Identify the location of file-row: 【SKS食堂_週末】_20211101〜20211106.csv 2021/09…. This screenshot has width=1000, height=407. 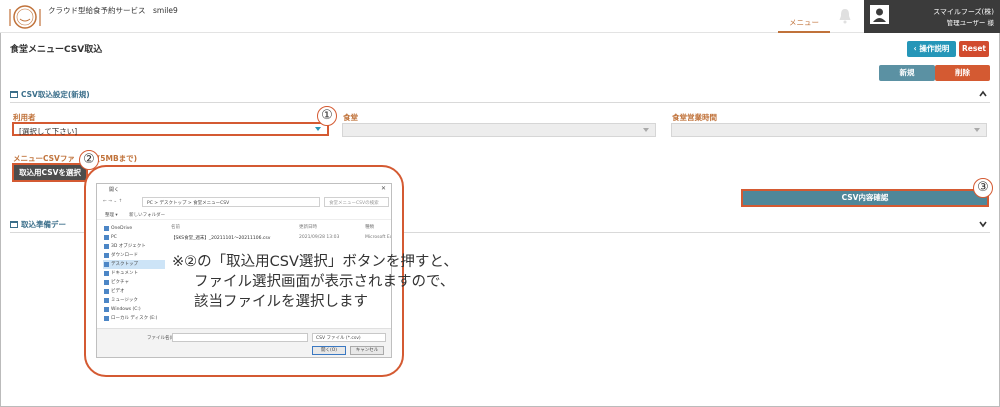
(280, 239).